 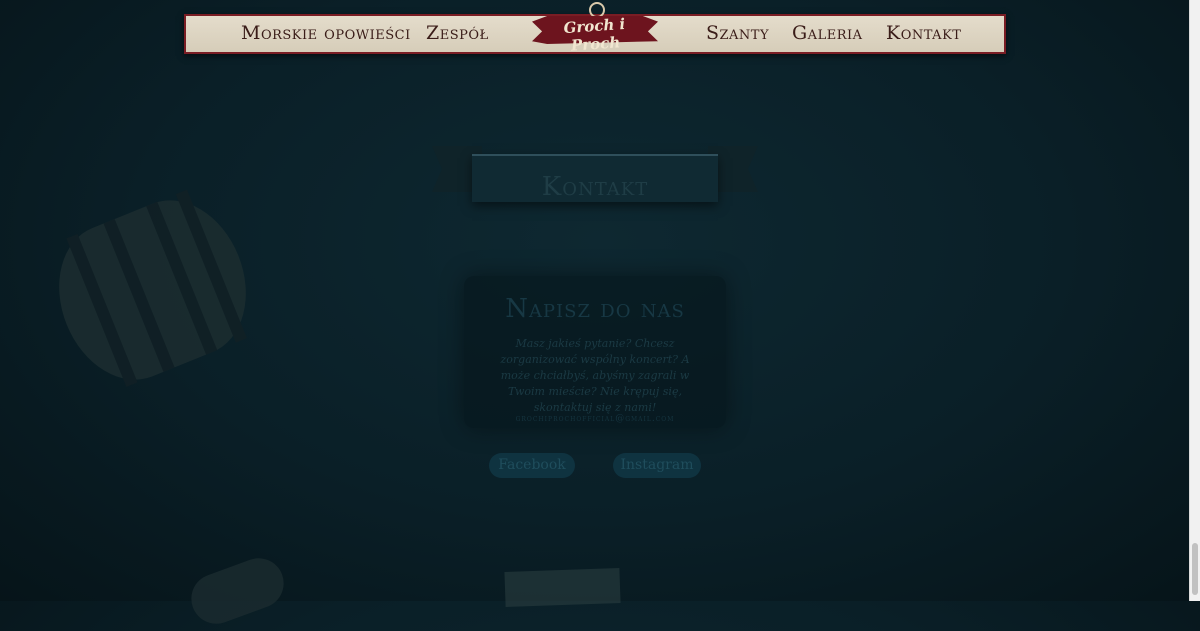 What do you see at coordinates (827, 33) in the screenshot?
I see `nav-item-galeria: Galeria` at bounding box center [827, 33].